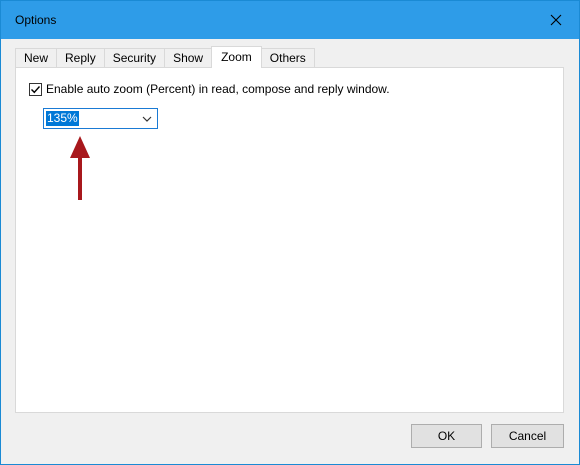  Describe the element at coordinates (147, 119) in the screenshot. I see `chevron-down-icon` at that location.